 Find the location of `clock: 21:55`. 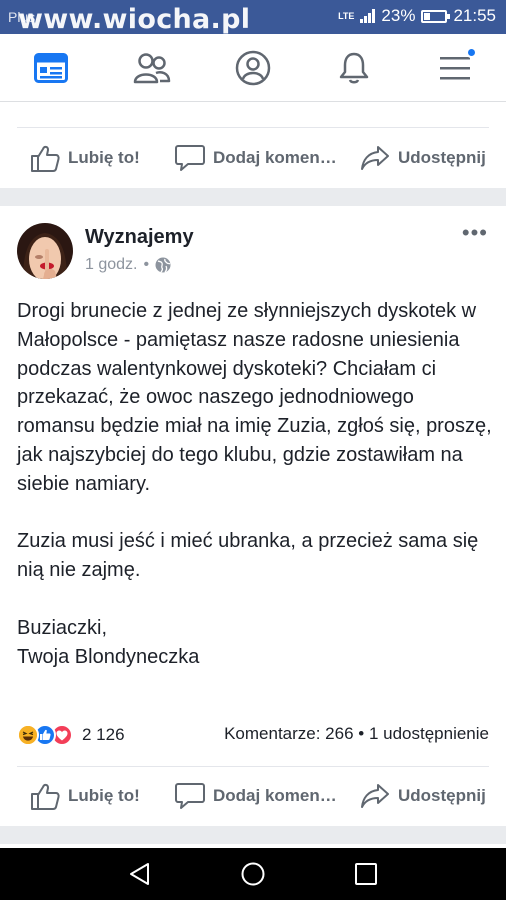

clock: 21:55 is located at coordinates (474, 15).